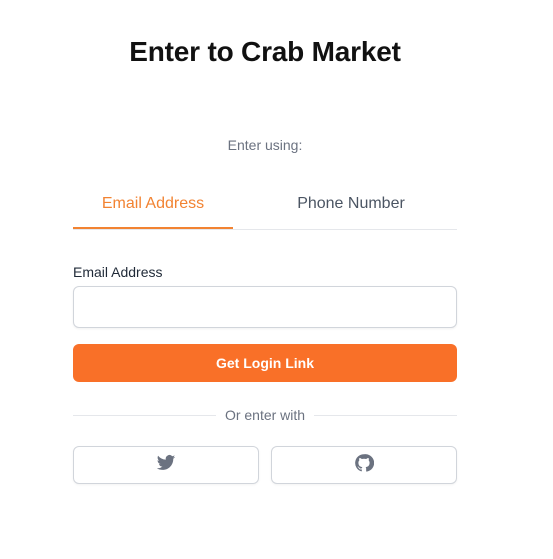 The image size is (553, 559). I want to click on twitter-icon, so click(166, 465).